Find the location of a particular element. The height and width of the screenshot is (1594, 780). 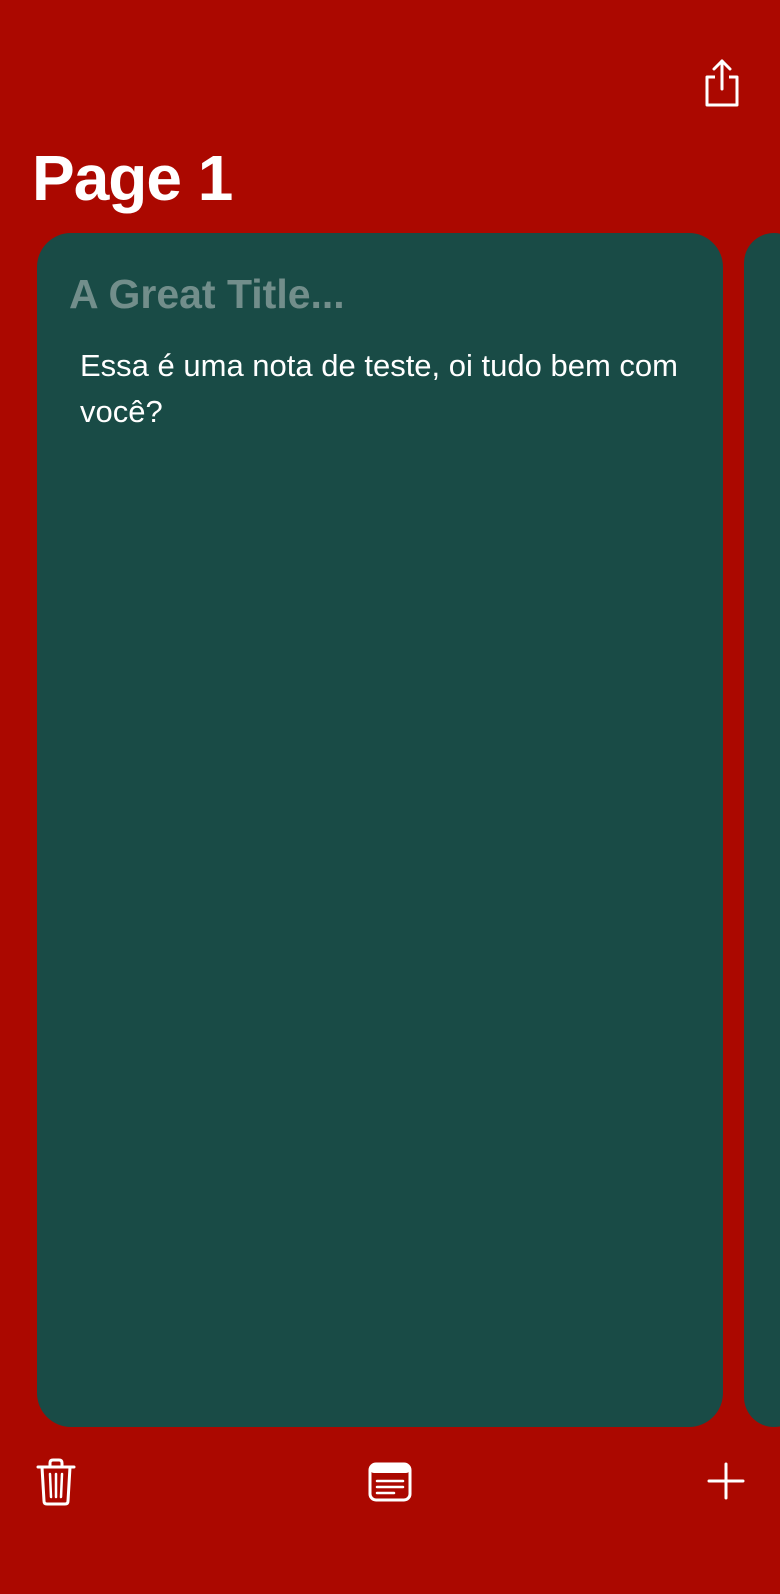

share-icon is located at coordinates (722, 83).